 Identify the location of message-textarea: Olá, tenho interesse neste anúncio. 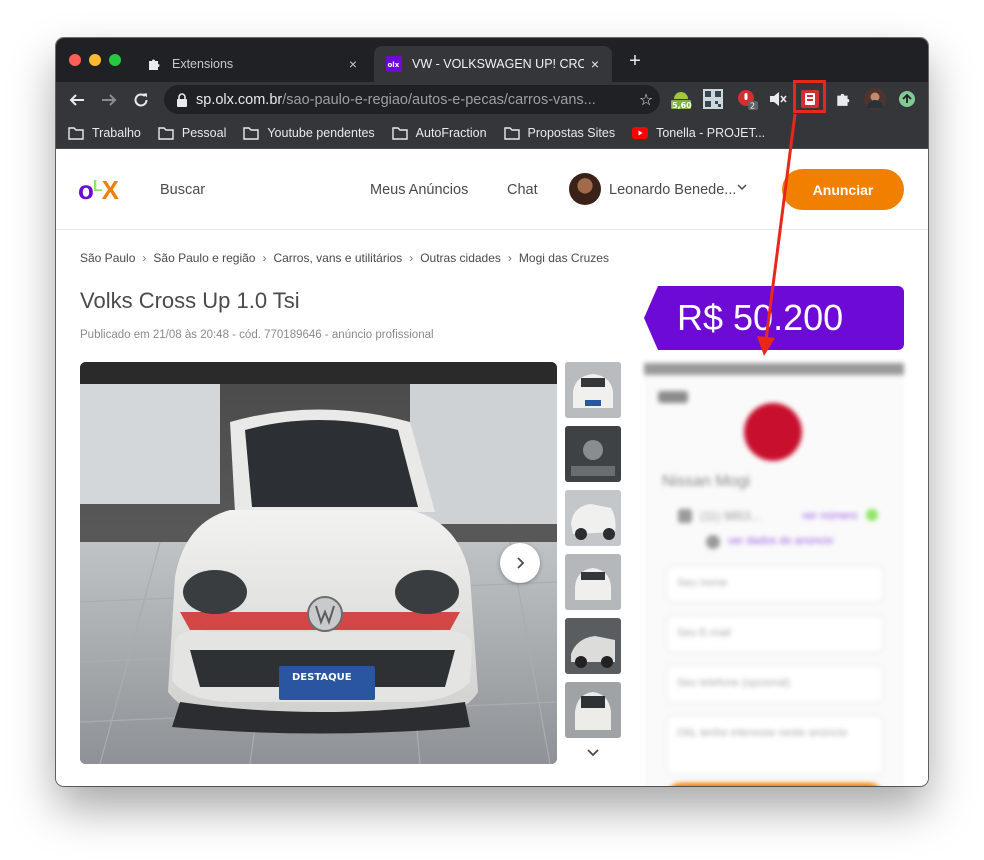
(775, 745).